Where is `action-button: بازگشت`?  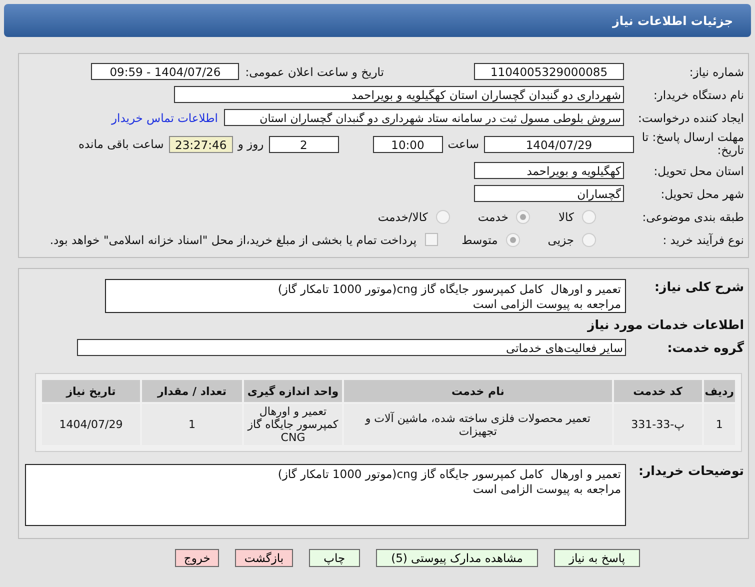
action-button: بازگشت is located at coordinates (264, 558).